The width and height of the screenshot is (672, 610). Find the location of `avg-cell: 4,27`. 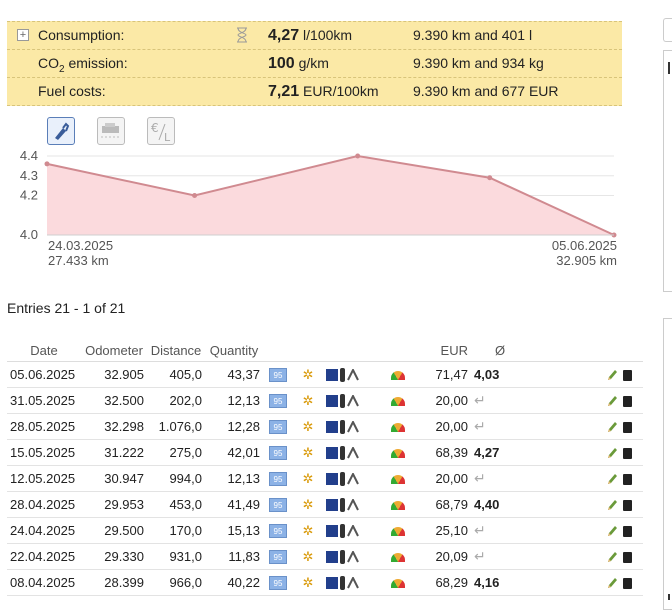

avg-cell: 4,27 is located at coordinates (500, 452).